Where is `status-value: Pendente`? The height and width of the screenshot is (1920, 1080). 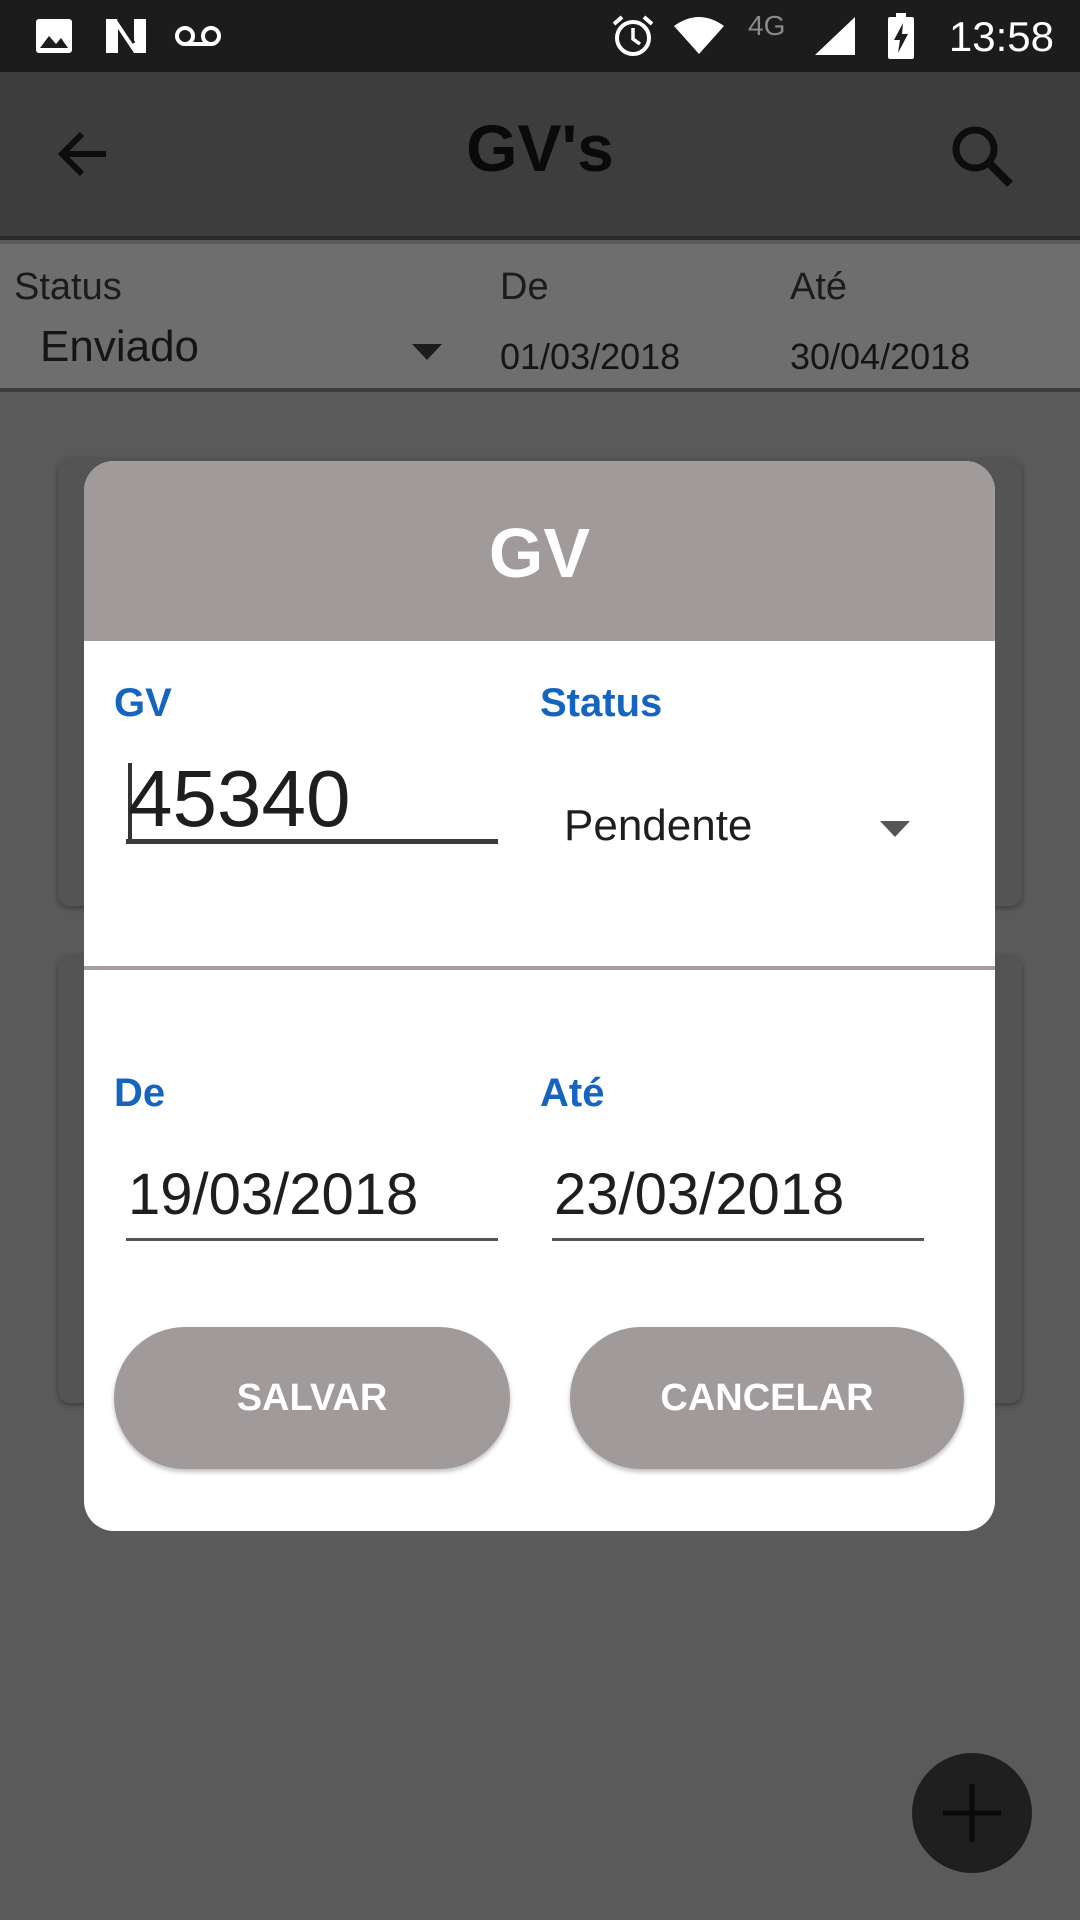
status-value: Pendente is located at coordinates (658, 825).